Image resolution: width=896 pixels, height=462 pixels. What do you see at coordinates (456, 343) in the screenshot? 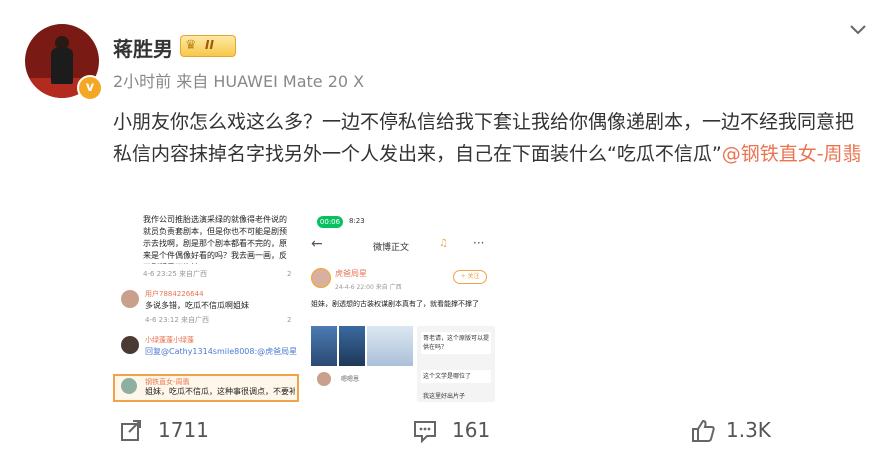
I see `right-chat-bubble-1: 哥老请，这个原版可以提供在吗？` at bounding box center [456, 343].